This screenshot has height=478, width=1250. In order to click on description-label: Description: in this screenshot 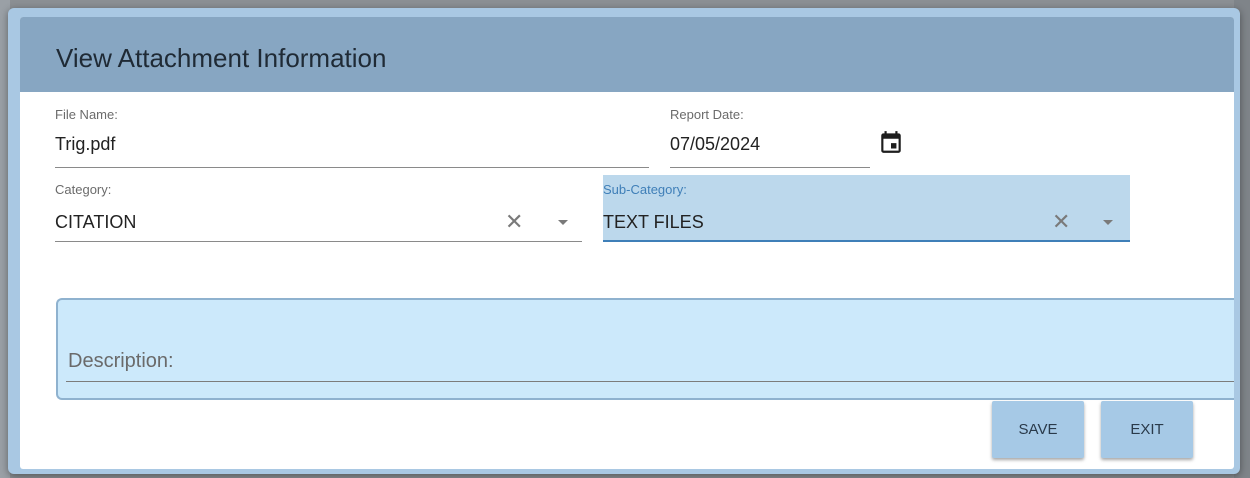, I will do `click(121, 361)`.